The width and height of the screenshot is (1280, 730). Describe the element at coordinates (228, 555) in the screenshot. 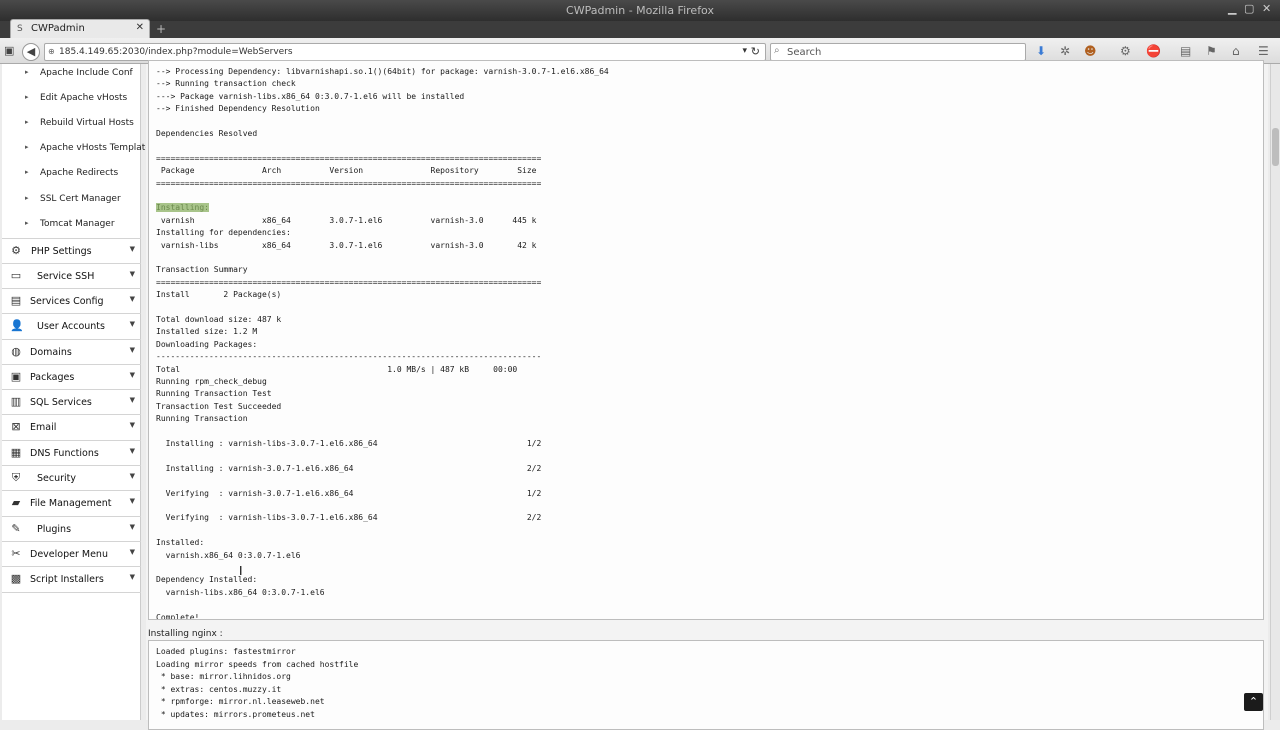

I see `terminal-line: varnish.x86_64 0:3.0.7-1.el6` at that location.